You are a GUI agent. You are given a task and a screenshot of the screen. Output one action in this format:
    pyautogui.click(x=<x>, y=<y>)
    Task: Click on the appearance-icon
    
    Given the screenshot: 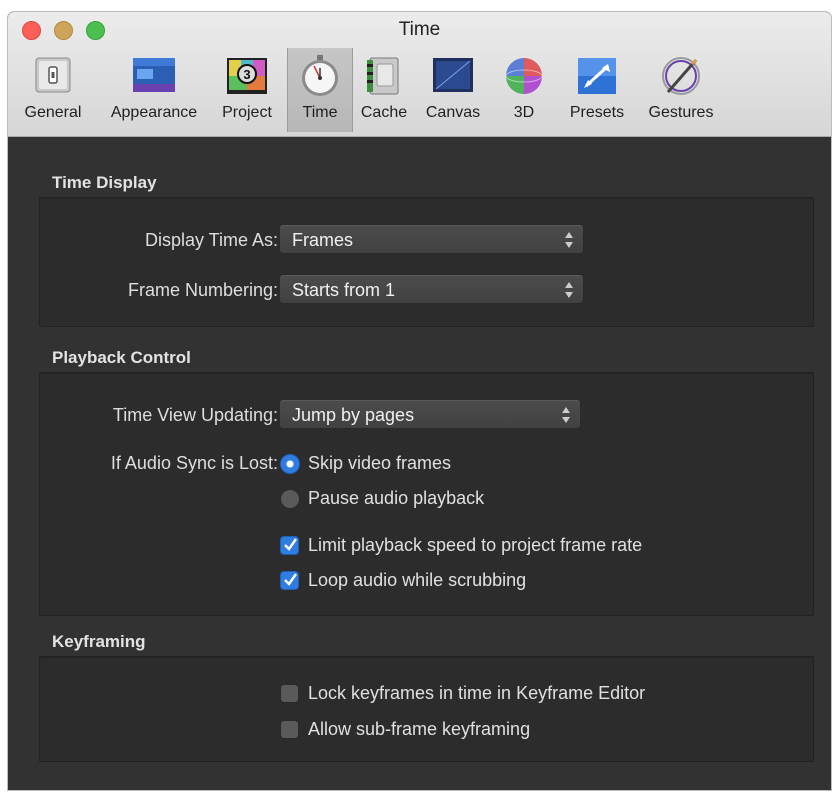 What is the action you would take?
    pyautogui.click(x=154, y=75)
    